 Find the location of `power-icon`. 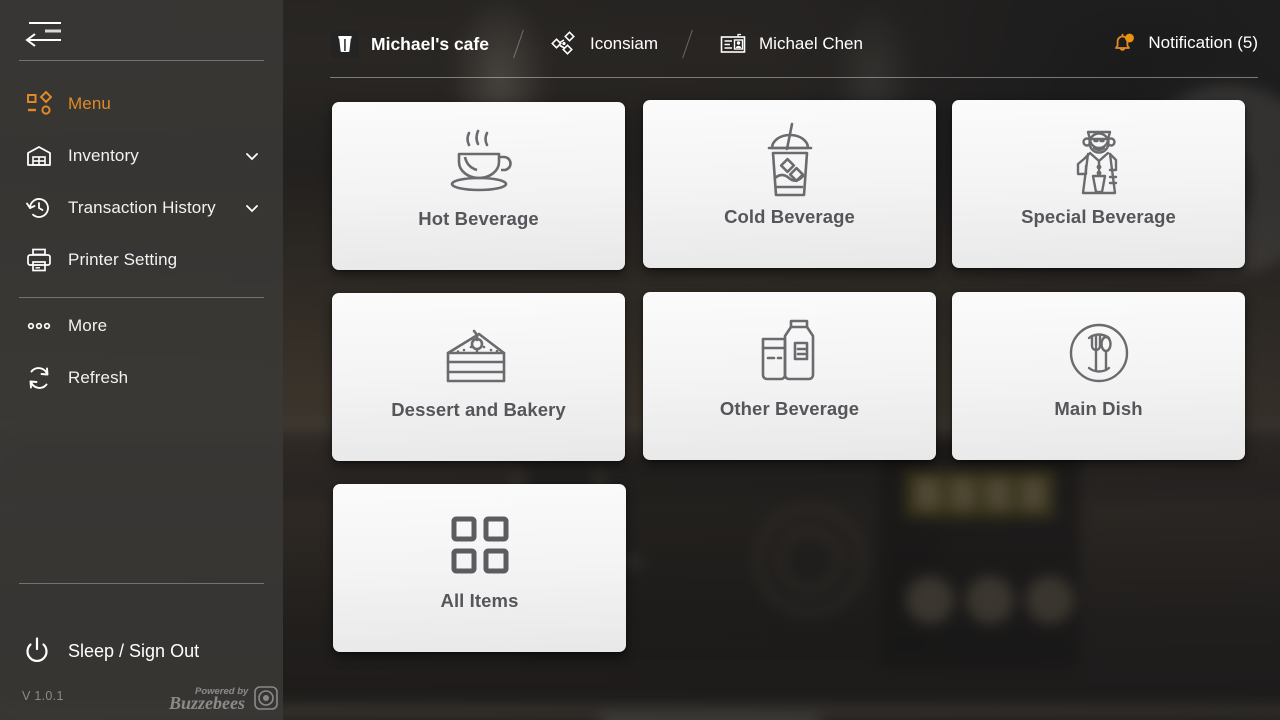

power-icon is located at coordinates (37, 651).